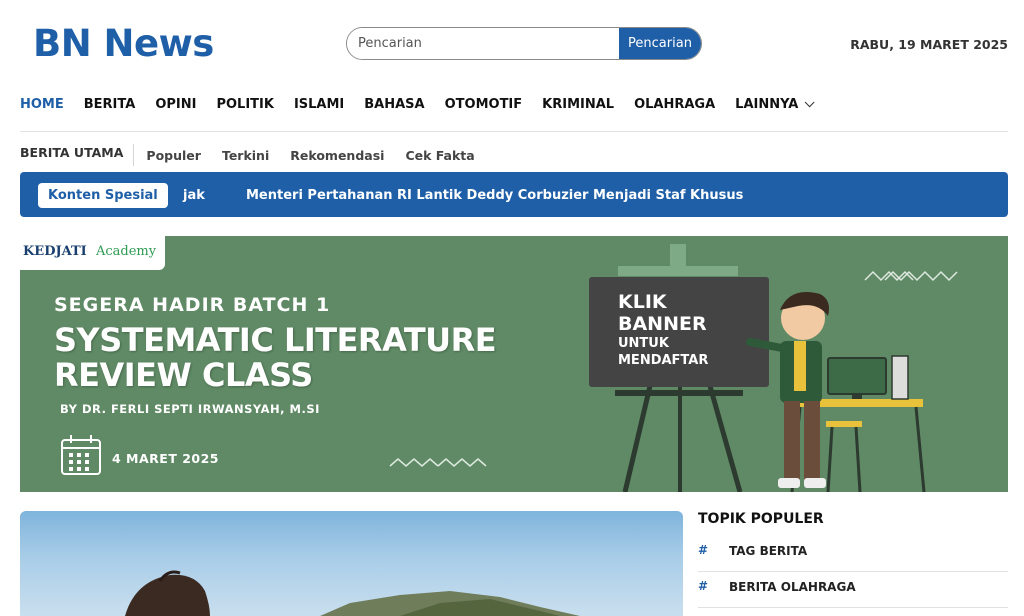 This screenshot has height=616, width=1024. Describe the element at coordinates (761, 519) in the screenshot. I see `popular-topics-title: TOPIK POPULER` at that location.